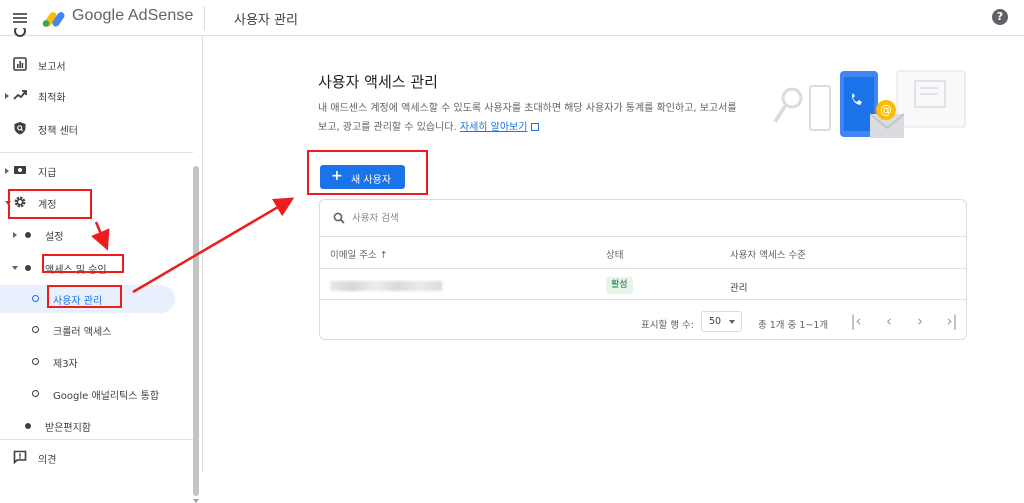 The image size is (1024, 503). I want to click on search-bar, so click(643, 218).